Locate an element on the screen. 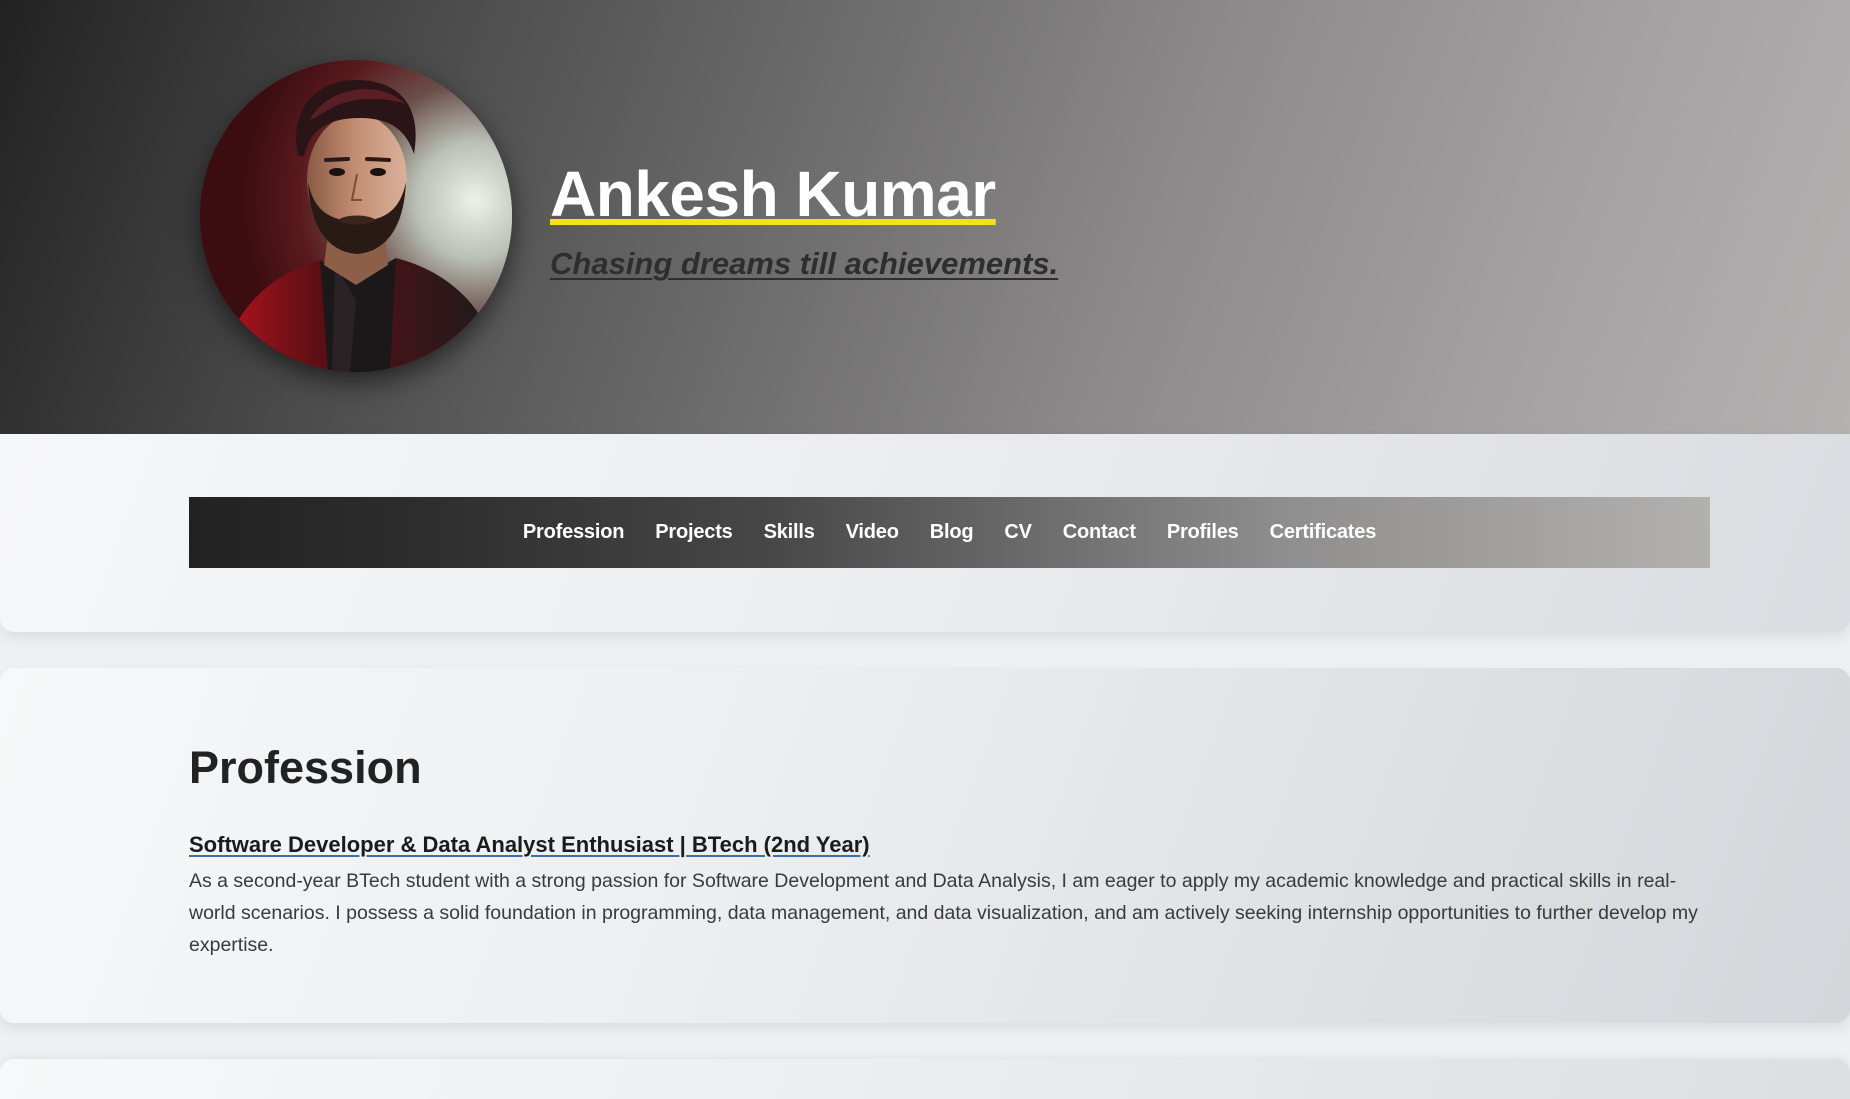  profile-portrait-illustration is located at coordinates (356, 216).